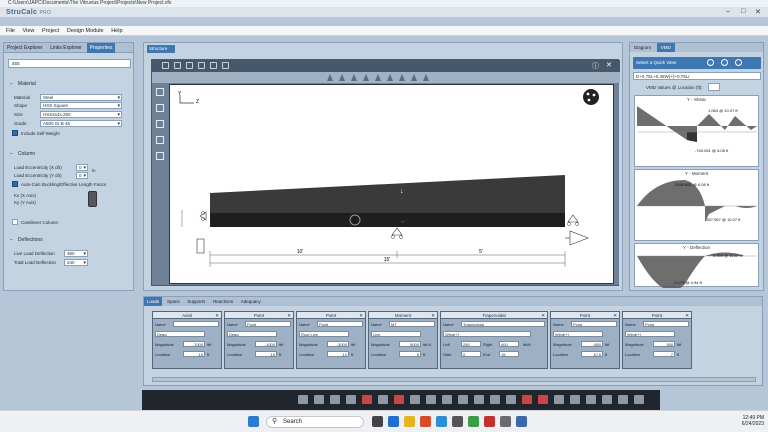  I want to click on include-self-weight-checkbox, so click(15, 133).